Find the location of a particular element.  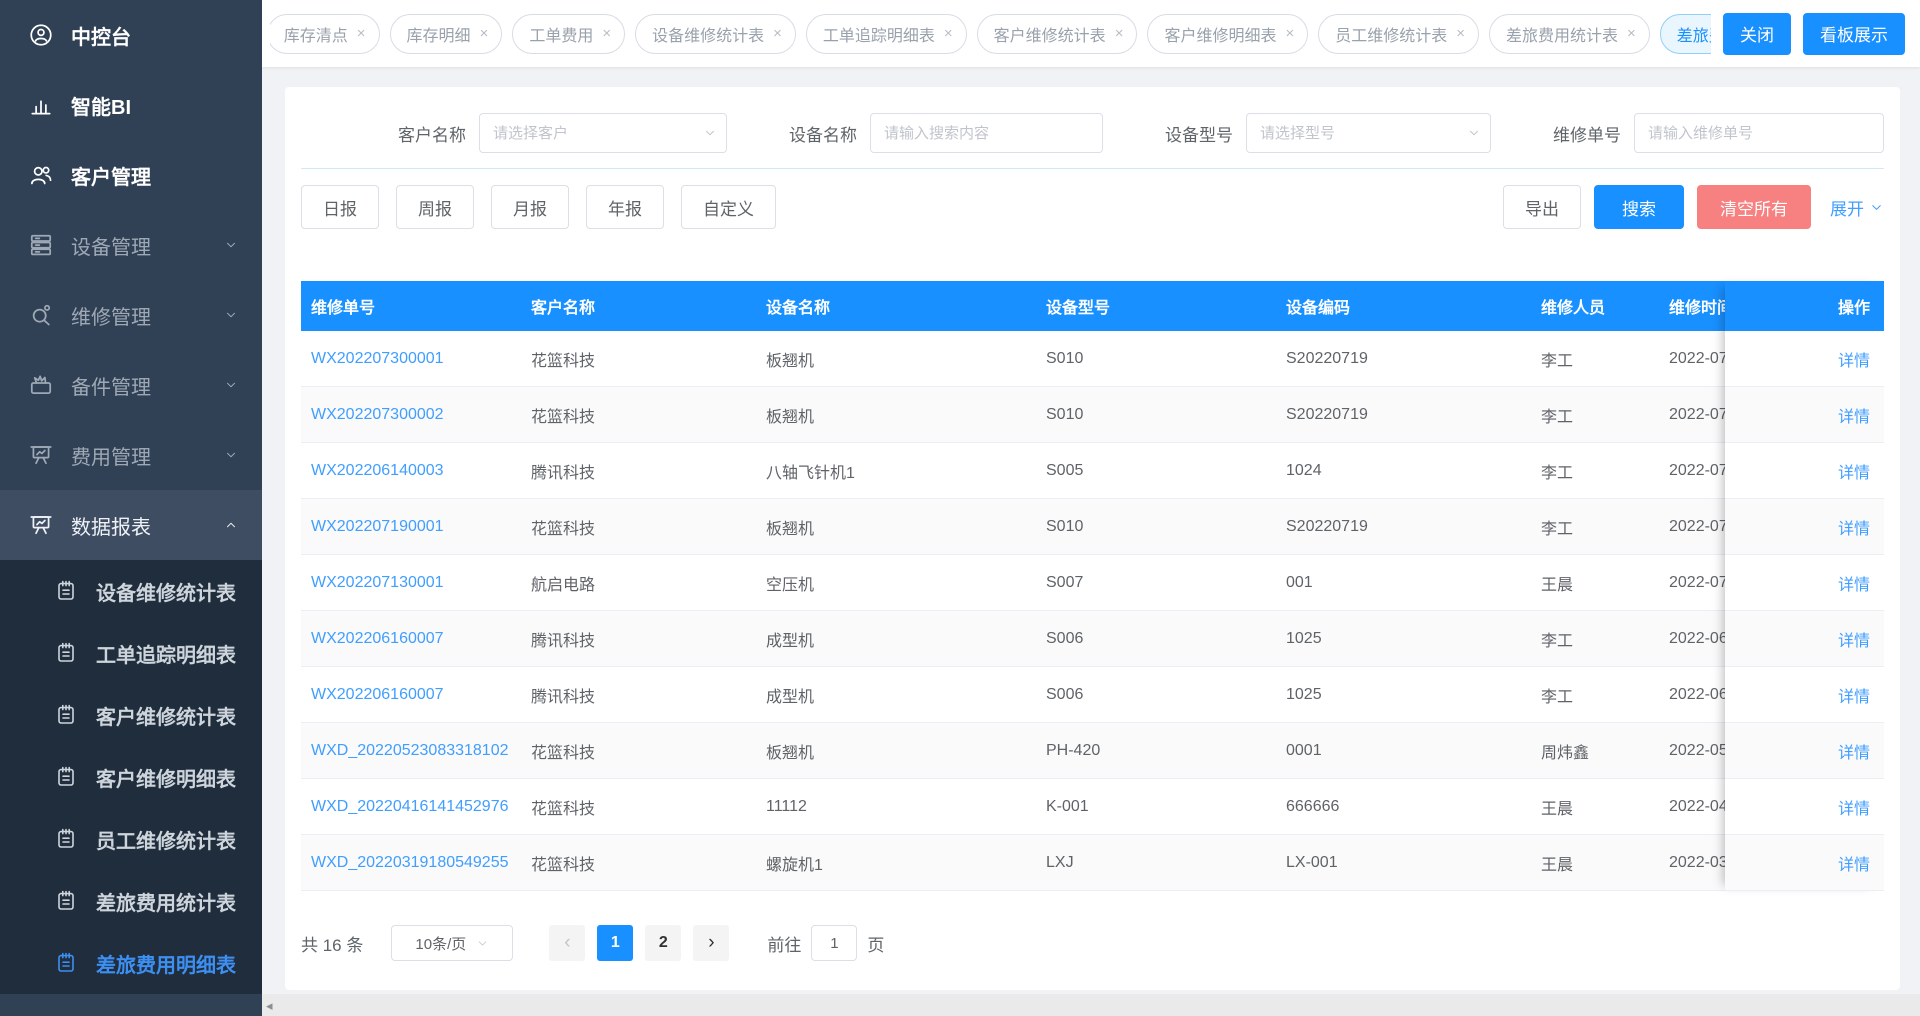

sidebar-subitem-6: 差旅费用明细表 is located at coordinates (131, 963).